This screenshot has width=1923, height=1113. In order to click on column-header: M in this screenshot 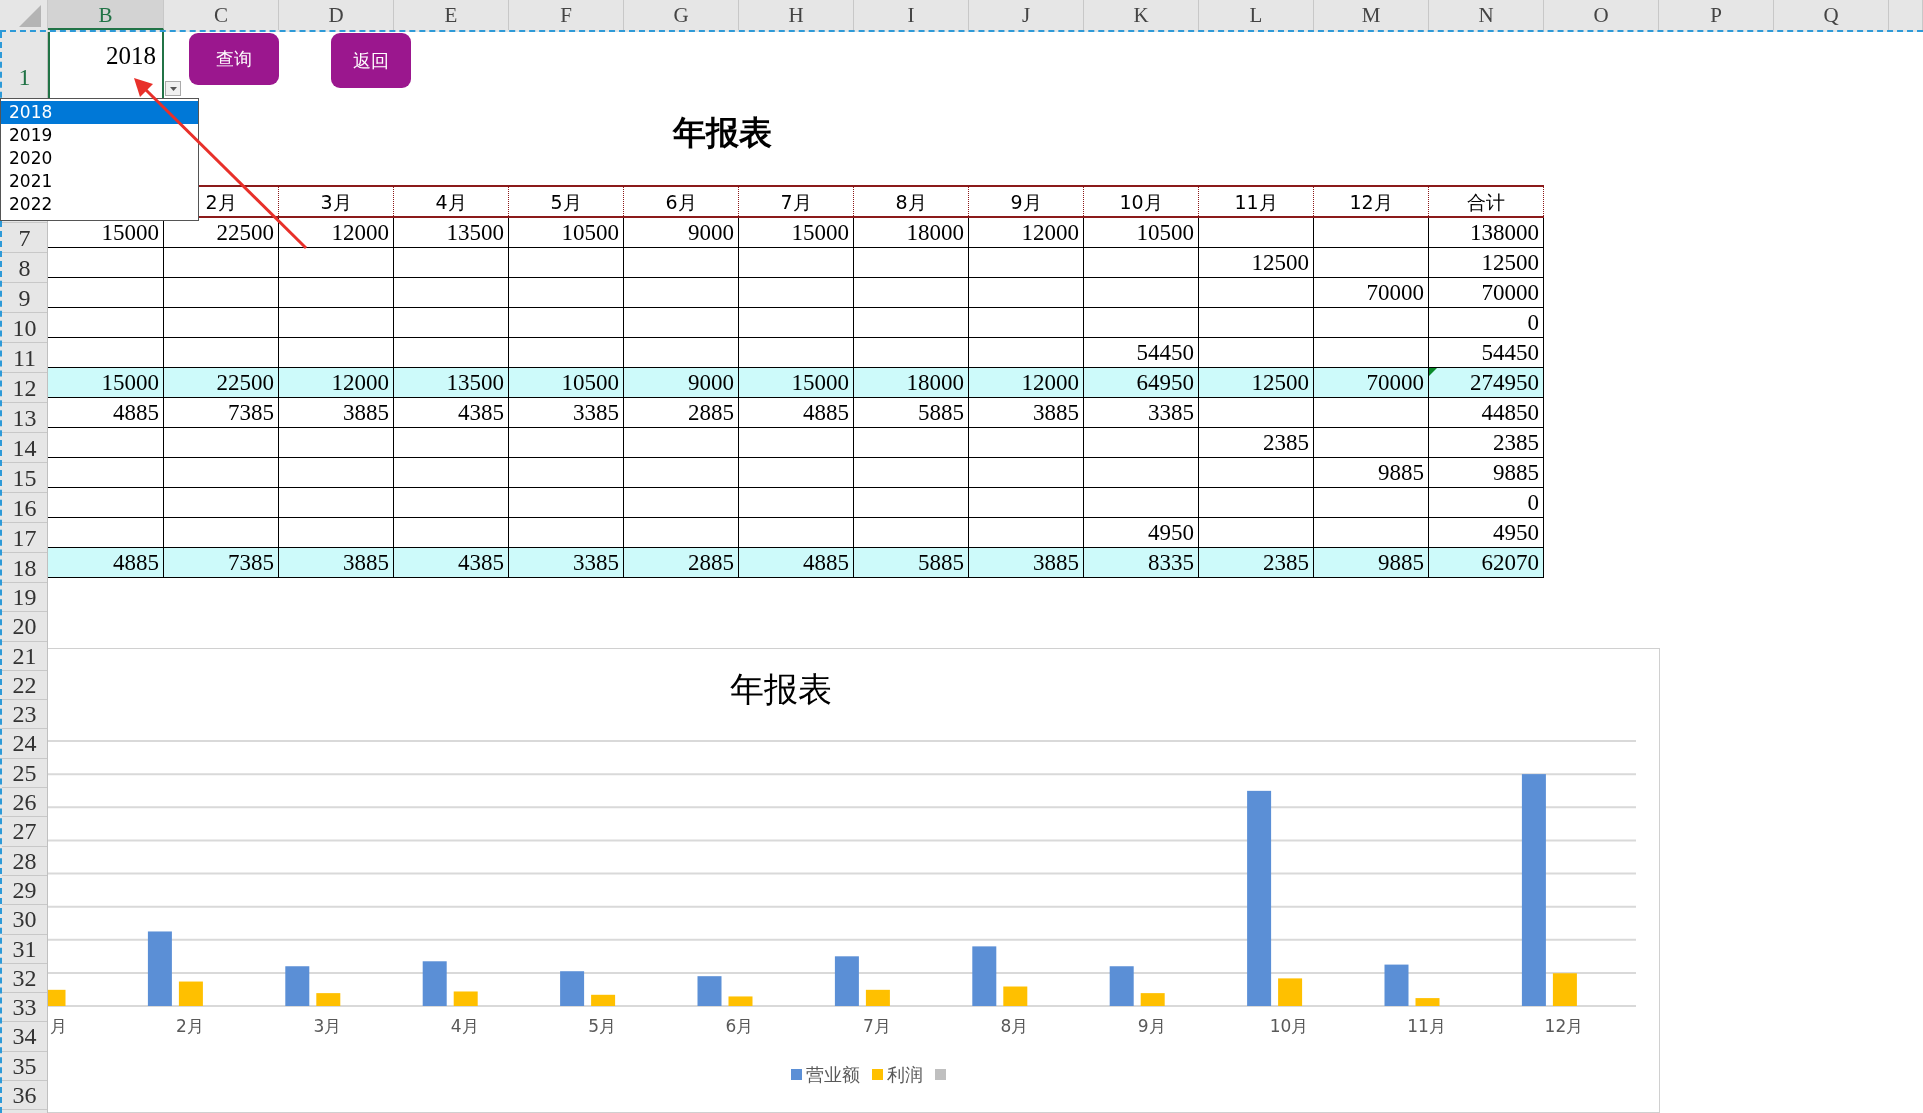, I will do `click(1371, 15)`.